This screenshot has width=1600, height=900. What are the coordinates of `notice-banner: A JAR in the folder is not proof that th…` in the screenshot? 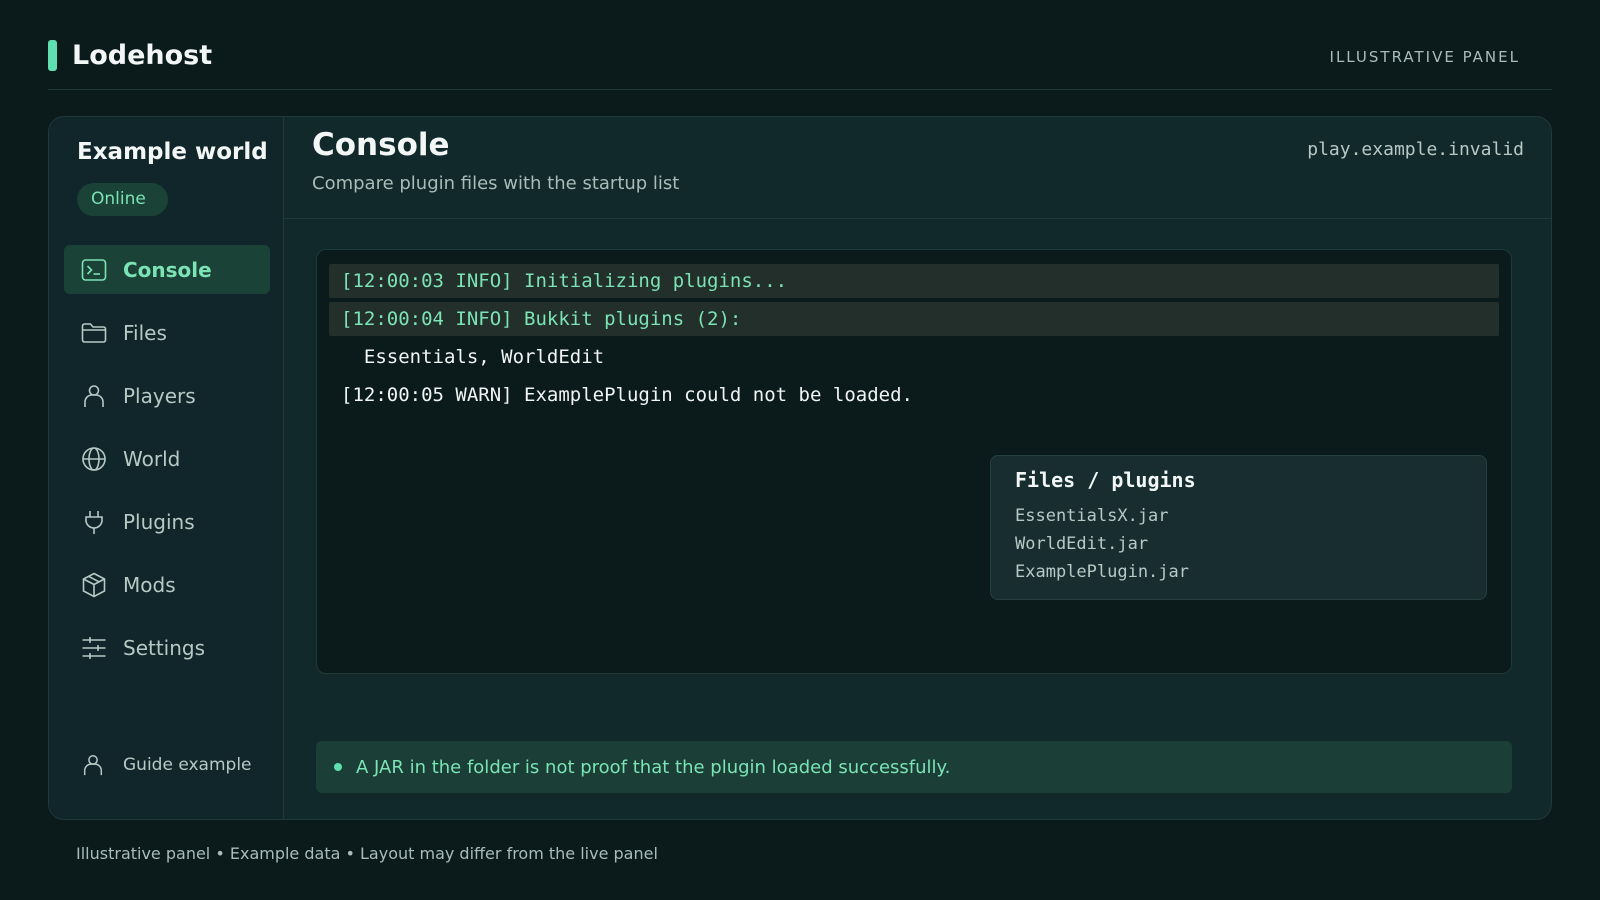 It's located at (914, 767).